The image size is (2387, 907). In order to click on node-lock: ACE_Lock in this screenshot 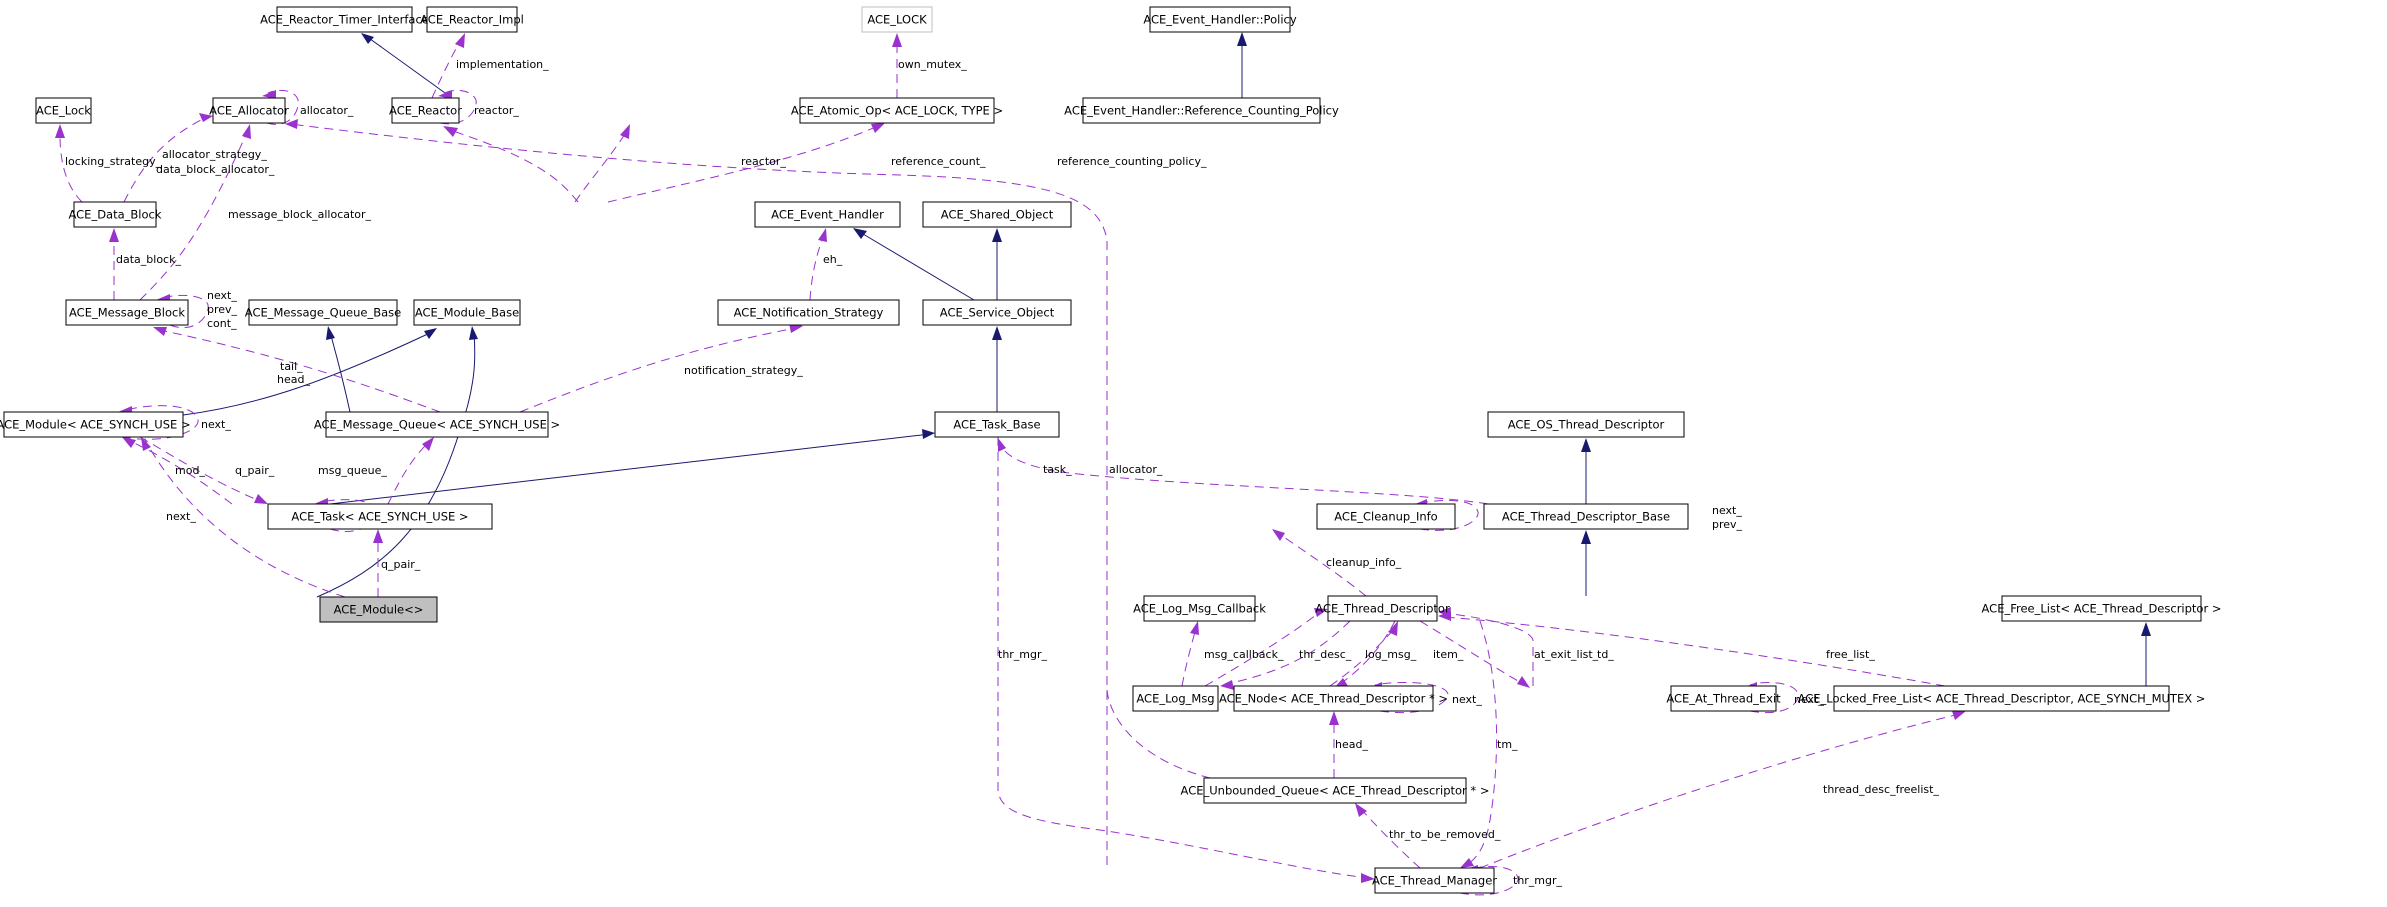, I will do `click(63, 110)`.